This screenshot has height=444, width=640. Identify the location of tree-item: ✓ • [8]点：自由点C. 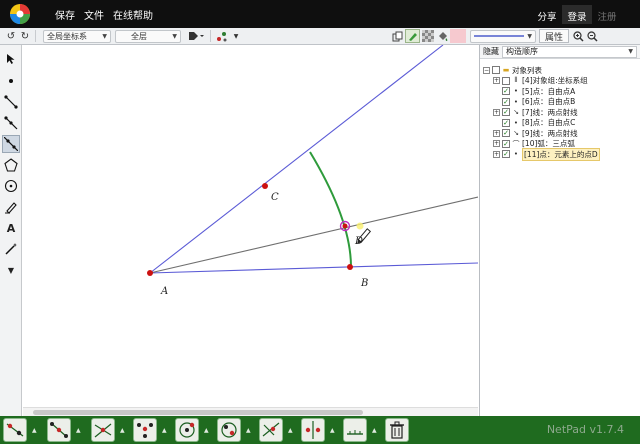
(541, 123).